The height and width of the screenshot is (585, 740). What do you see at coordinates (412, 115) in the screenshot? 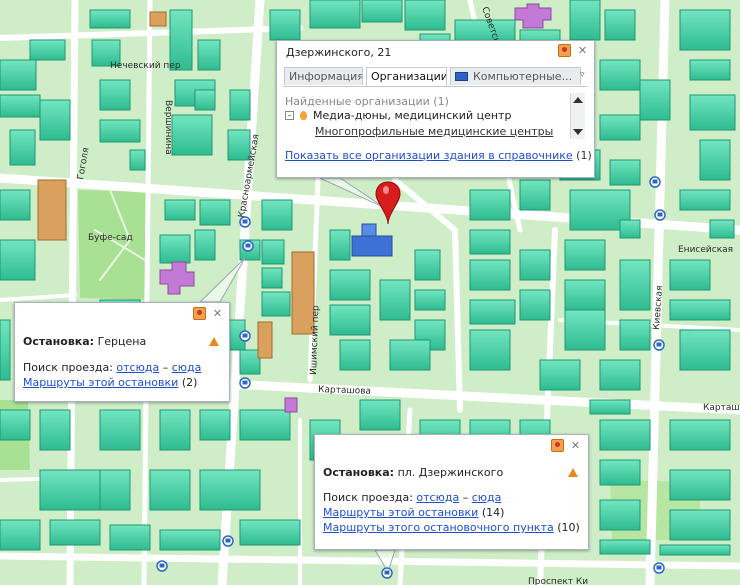
I see `org-name: Медиа-дюны, медицинский центр` at bounding box center [412, 115].